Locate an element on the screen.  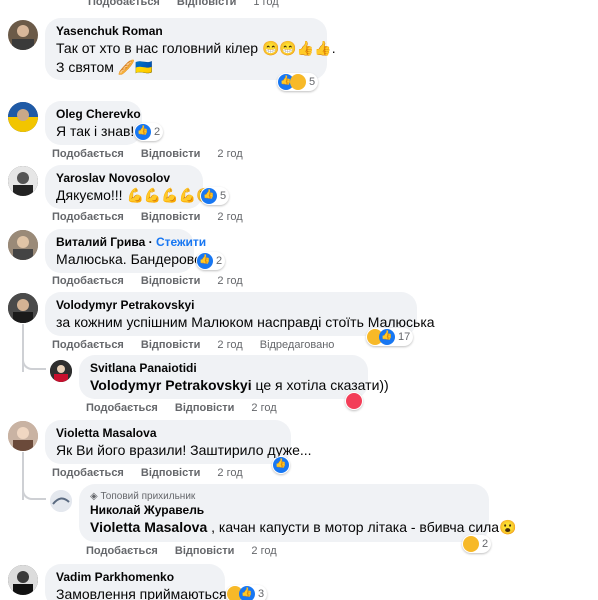
comment-author: Volodymyr Petrakovskyi is located at coordinates (231, 305).